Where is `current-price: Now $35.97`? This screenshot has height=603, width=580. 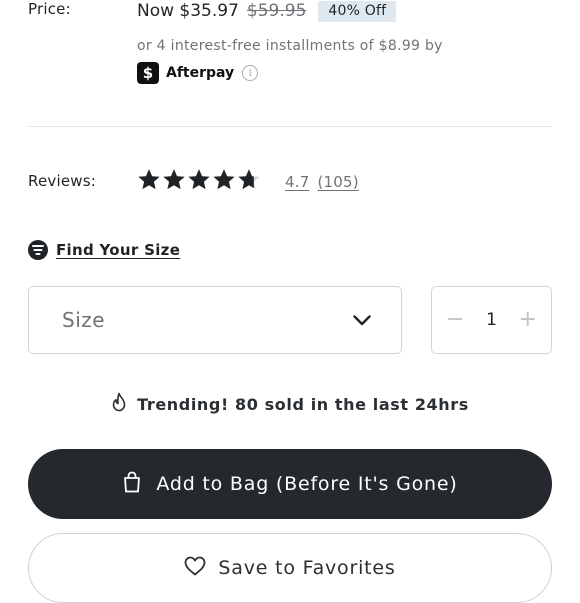 current-price: Now $35.97 is located at coordinates (188, 11).